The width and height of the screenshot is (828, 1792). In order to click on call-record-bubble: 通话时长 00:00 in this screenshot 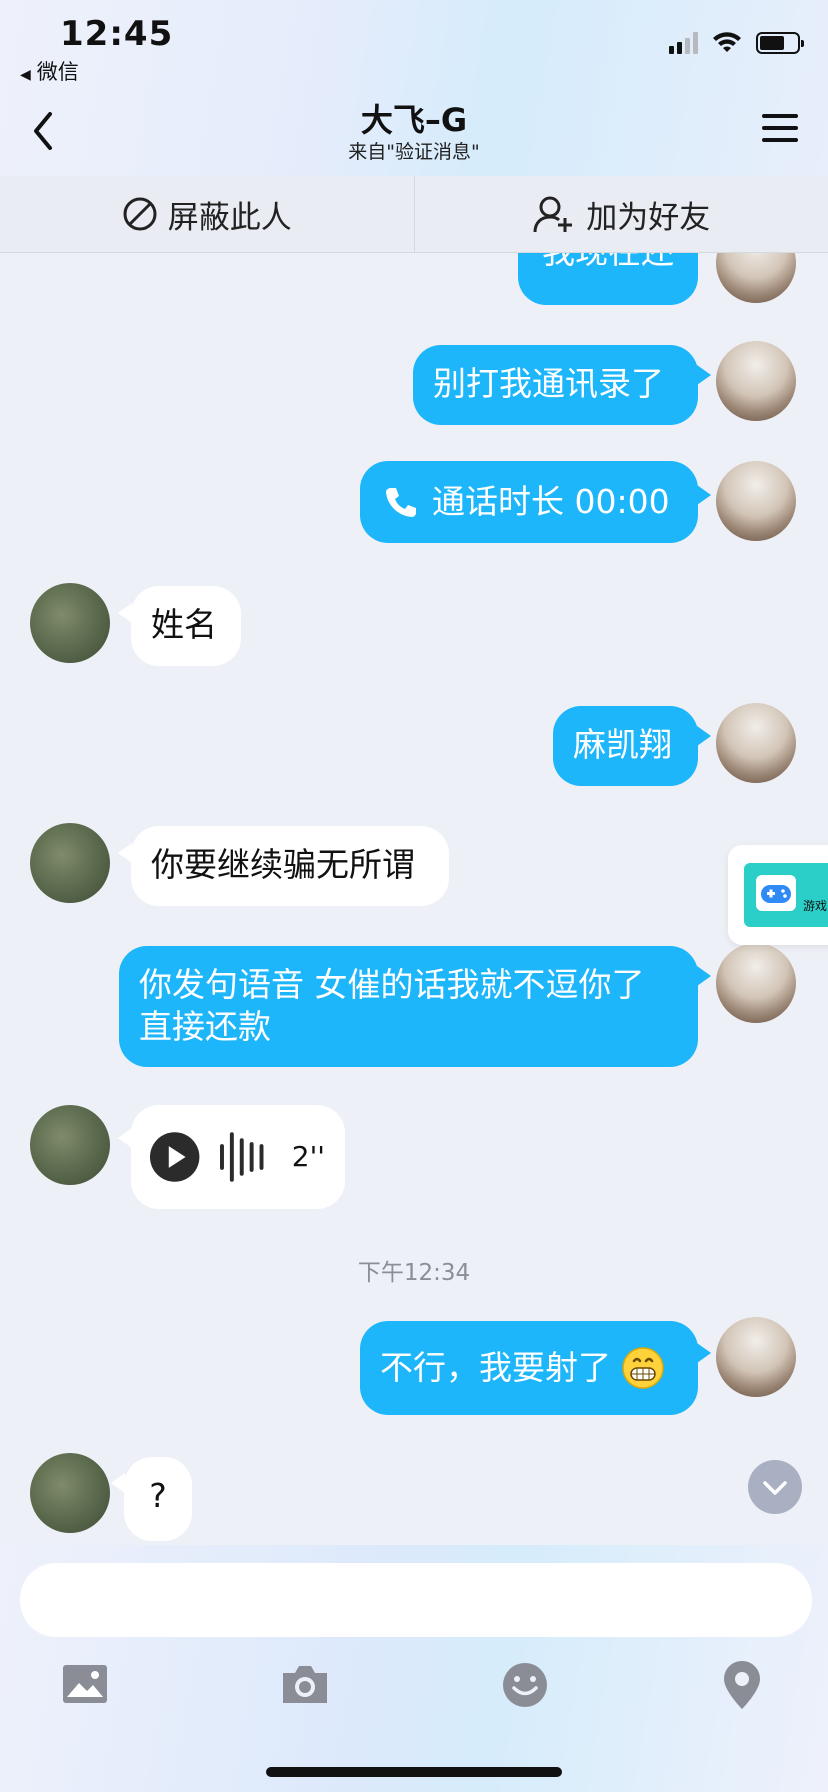, I will do `click(529, 502)`.